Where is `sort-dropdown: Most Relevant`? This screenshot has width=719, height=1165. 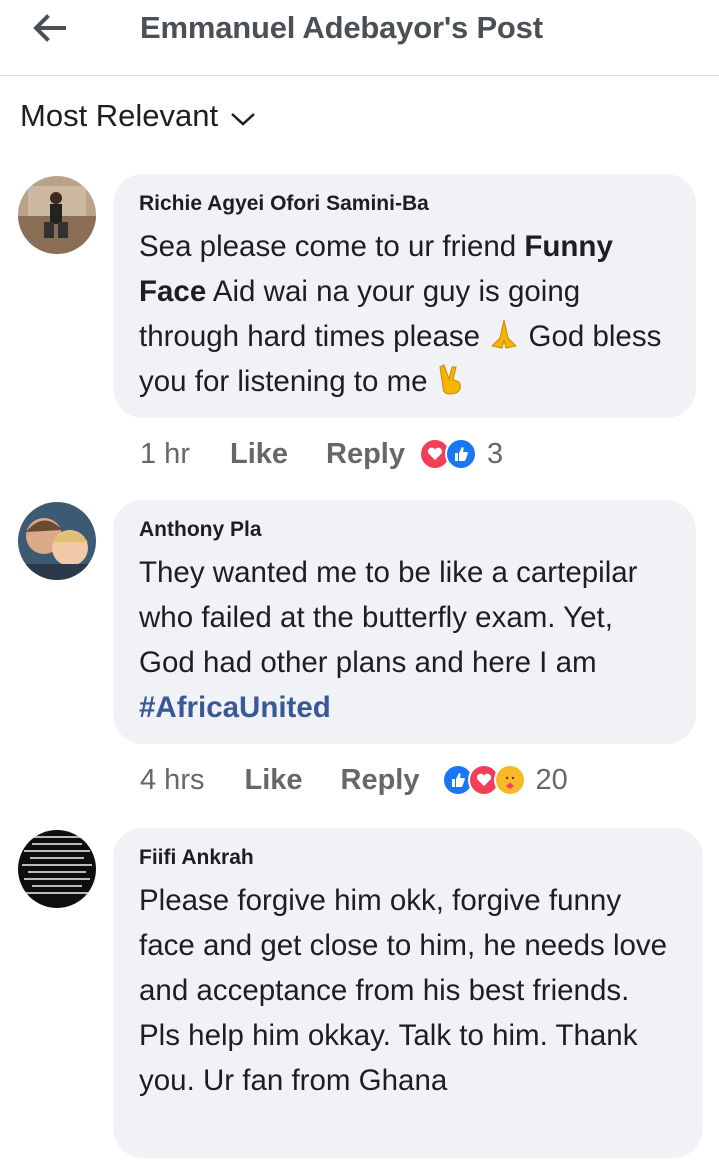
sort-dropdown: Most Relevant is located at coordinates (138, 116).